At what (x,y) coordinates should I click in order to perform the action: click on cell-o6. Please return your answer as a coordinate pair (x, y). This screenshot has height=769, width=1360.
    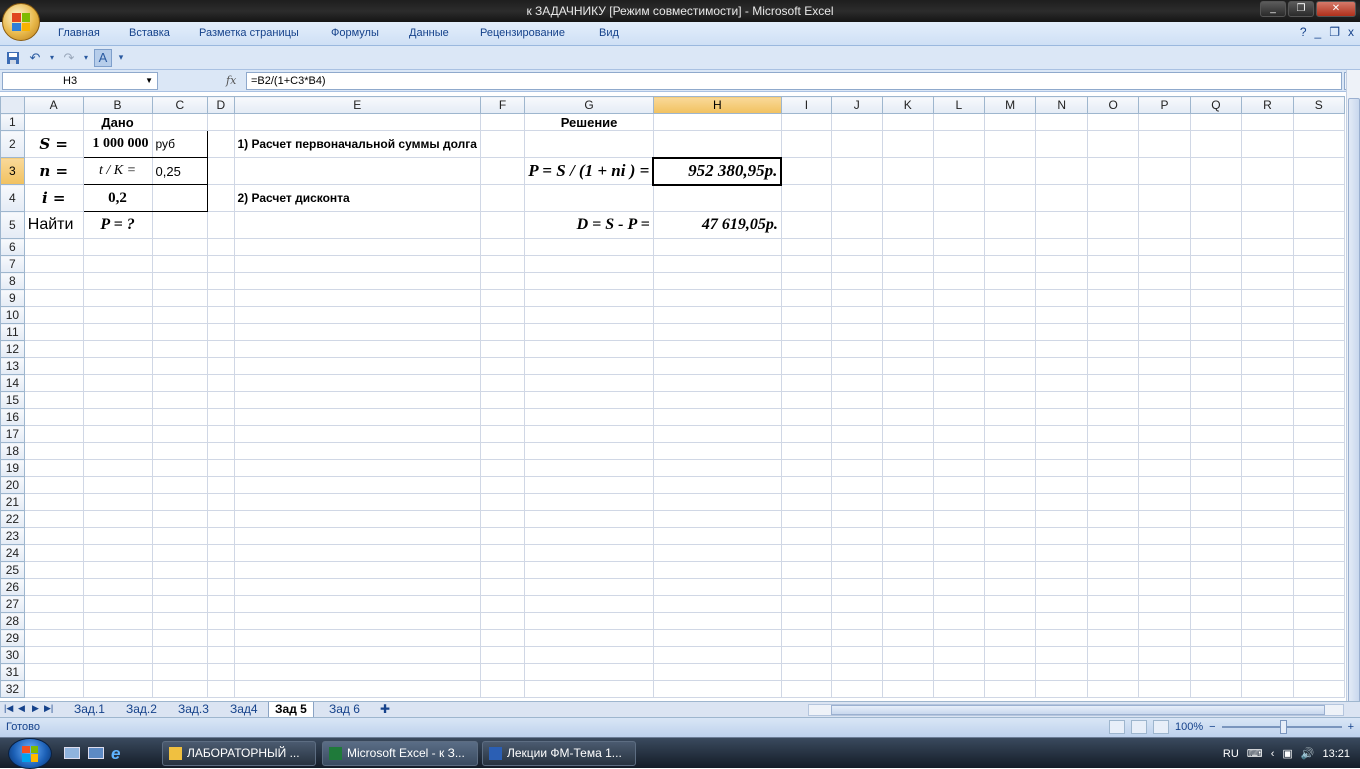
    Looking at the image, I should click on (1113, 247).